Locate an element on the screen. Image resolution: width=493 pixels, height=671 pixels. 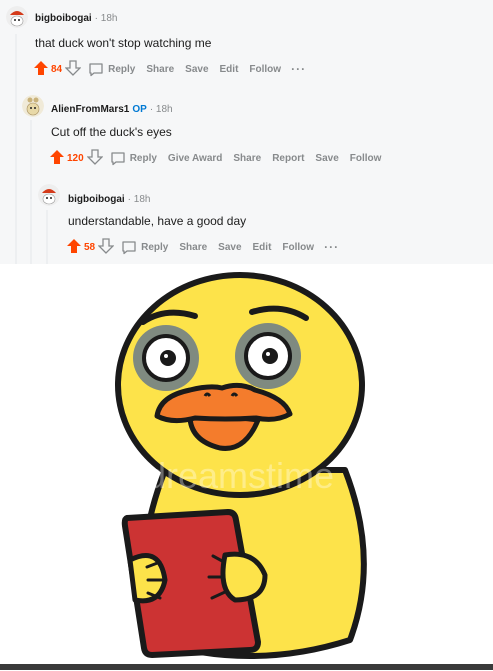
comment-actions: 58 Reply Share Save Edit Follow ··· is located at coordinates (202, 247).